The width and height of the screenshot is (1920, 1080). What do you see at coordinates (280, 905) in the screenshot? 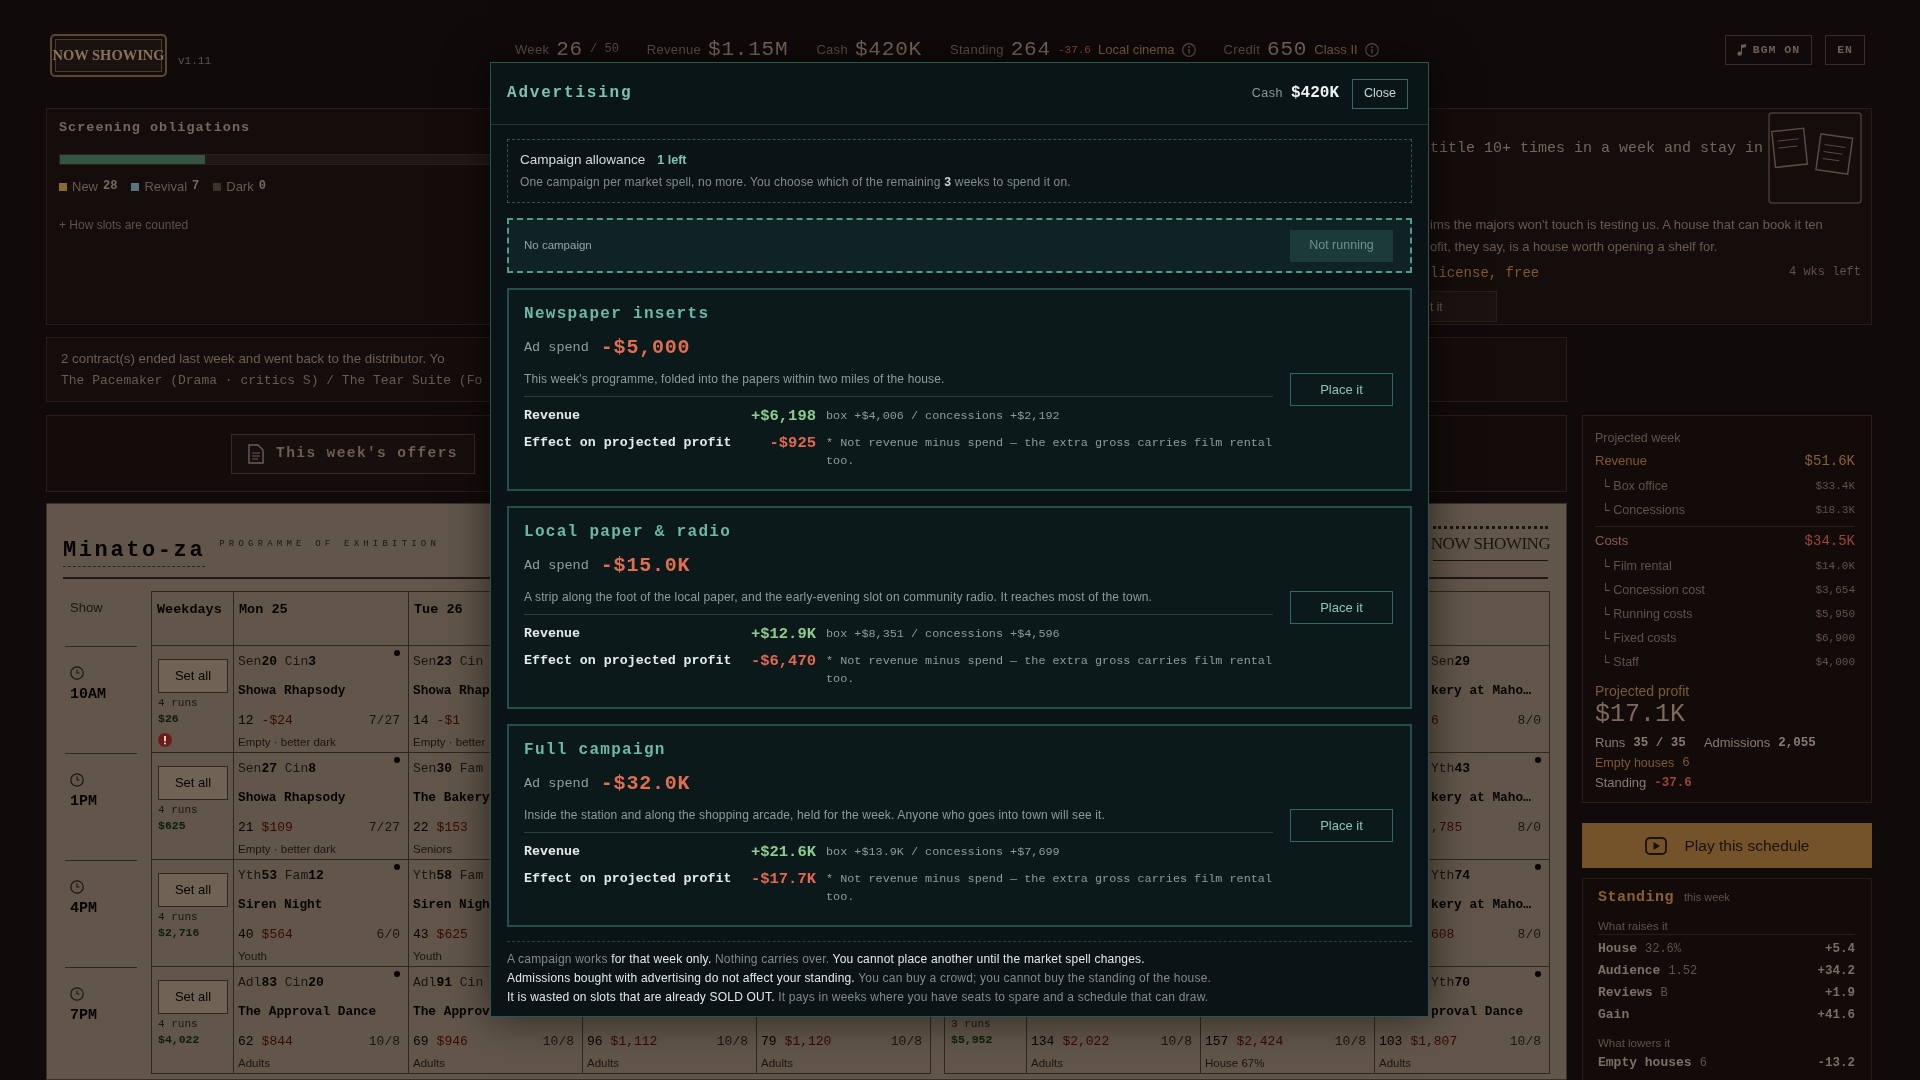
I see `film-title: Siren Night` at bounding box center [280, 905].